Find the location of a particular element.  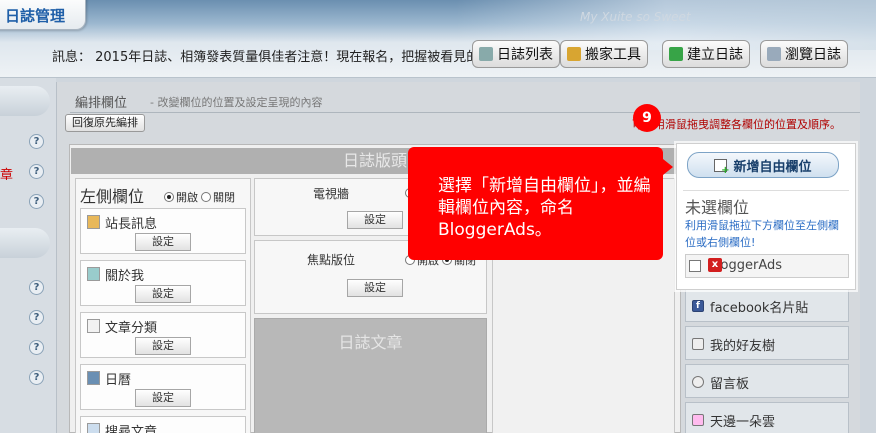

profile-icon is located at coordinates (93, 274).